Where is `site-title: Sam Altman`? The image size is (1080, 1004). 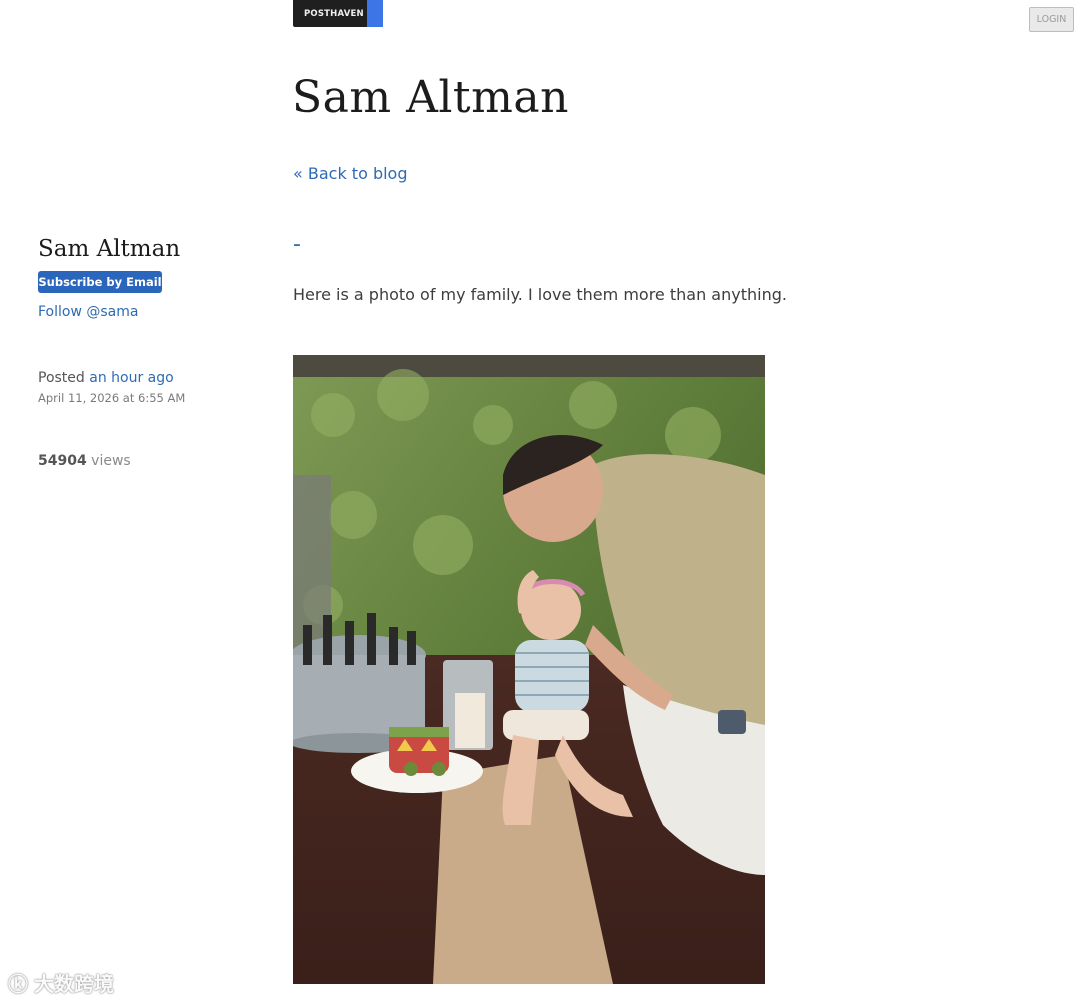
site-title: Sam Altman is located at coordinates (430, 97).